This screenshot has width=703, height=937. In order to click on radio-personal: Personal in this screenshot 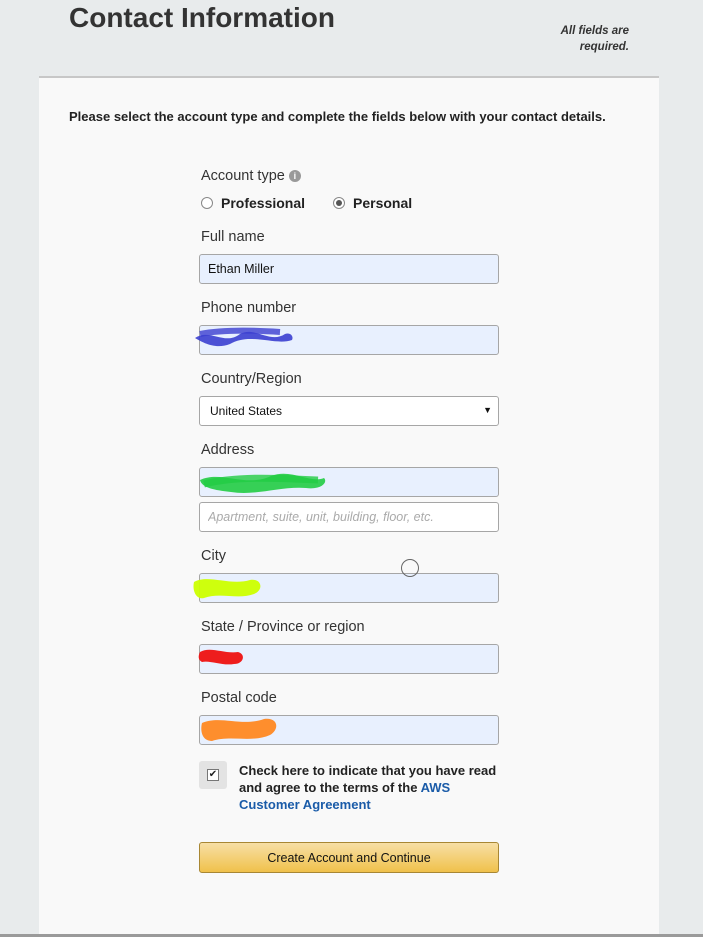, I will do `click(372, 203)`.